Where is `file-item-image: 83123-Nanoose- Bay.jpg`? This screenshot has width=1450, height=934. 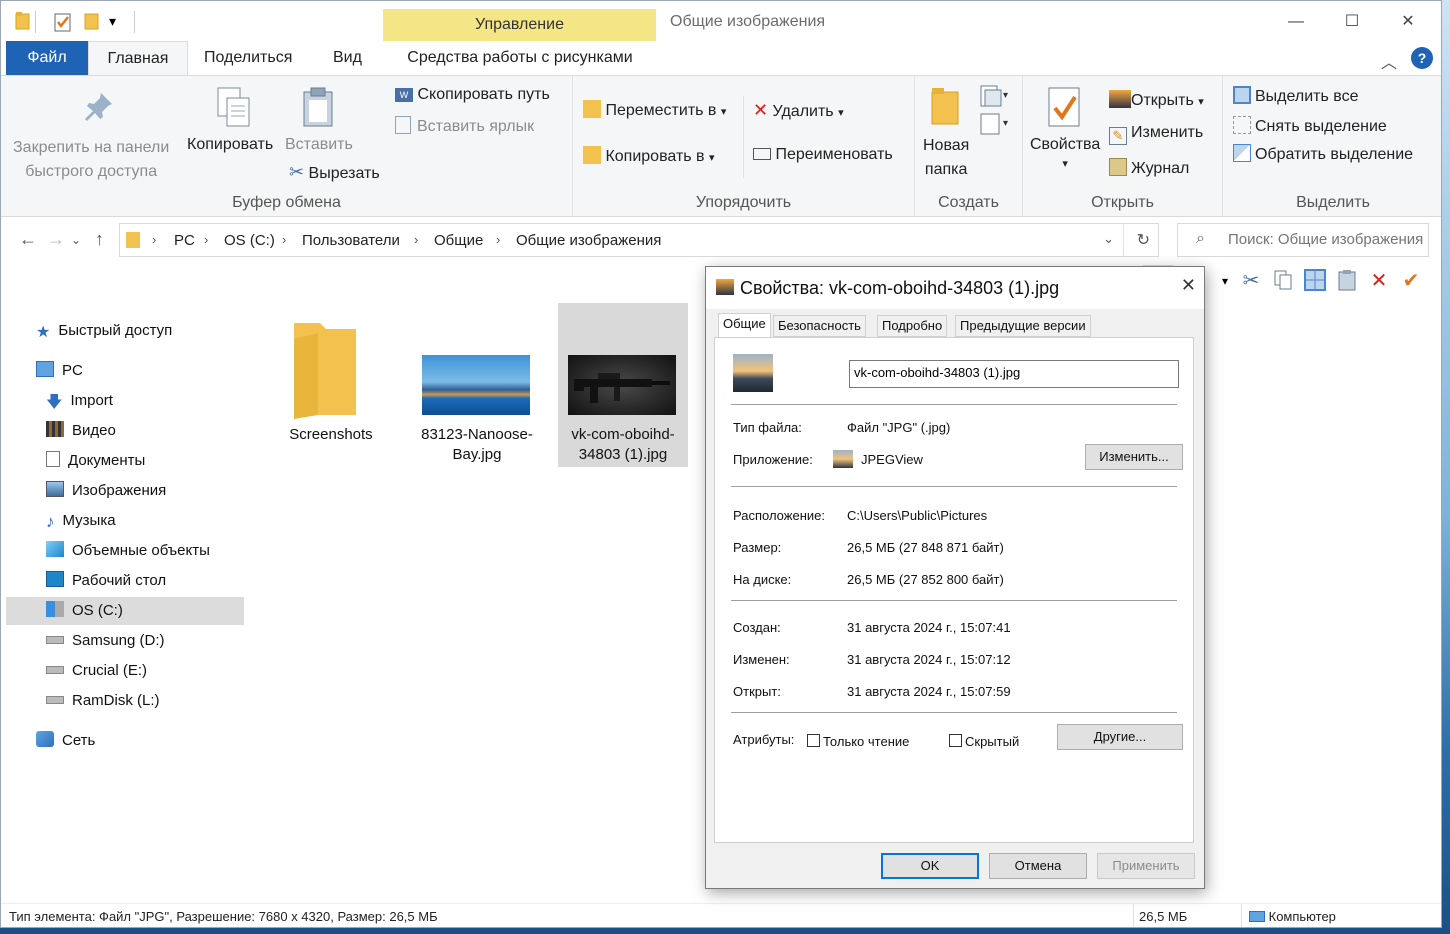
file-item-image: 83123-Nanoose- Bay.jpg is located at coordinates (477, 385).